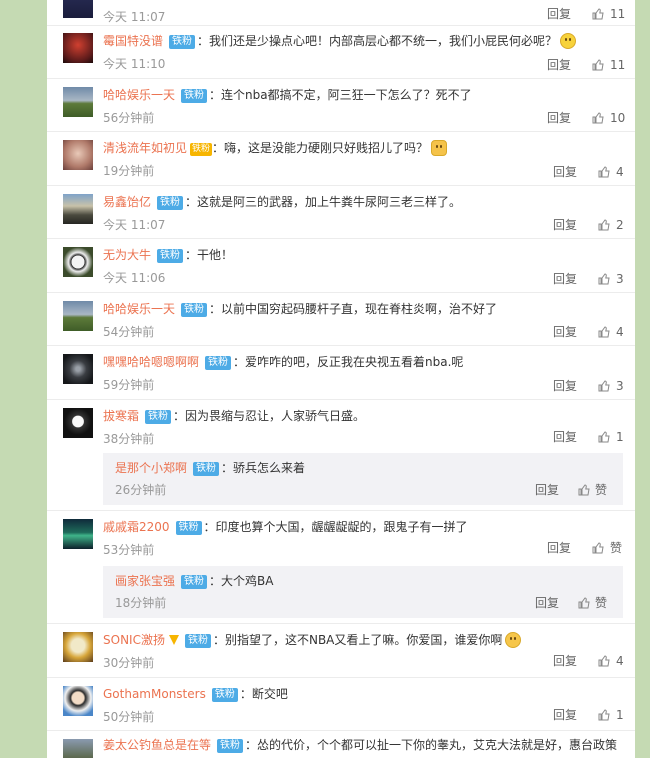 The height and width of the screenshot is (758, 650). I want to click on comment-item: 清浅流年如初见 铁粉 ：嗨，这是没能力硬刚只好贱招儿了吗？ 19分钟前 回复 4, so click(341, 159).